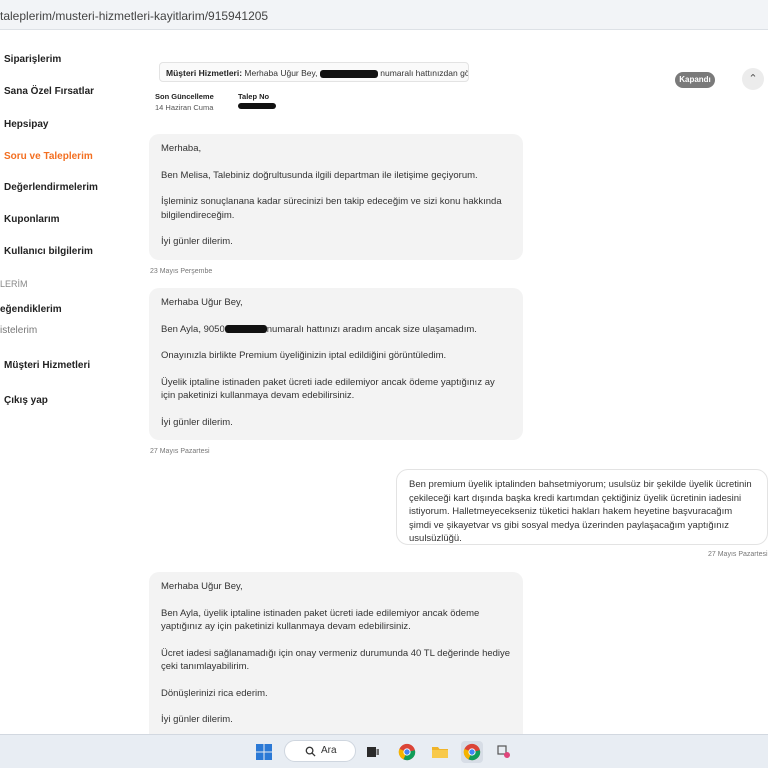  I want to click on chevron-up-icon: ⌃, so click(753, 79).